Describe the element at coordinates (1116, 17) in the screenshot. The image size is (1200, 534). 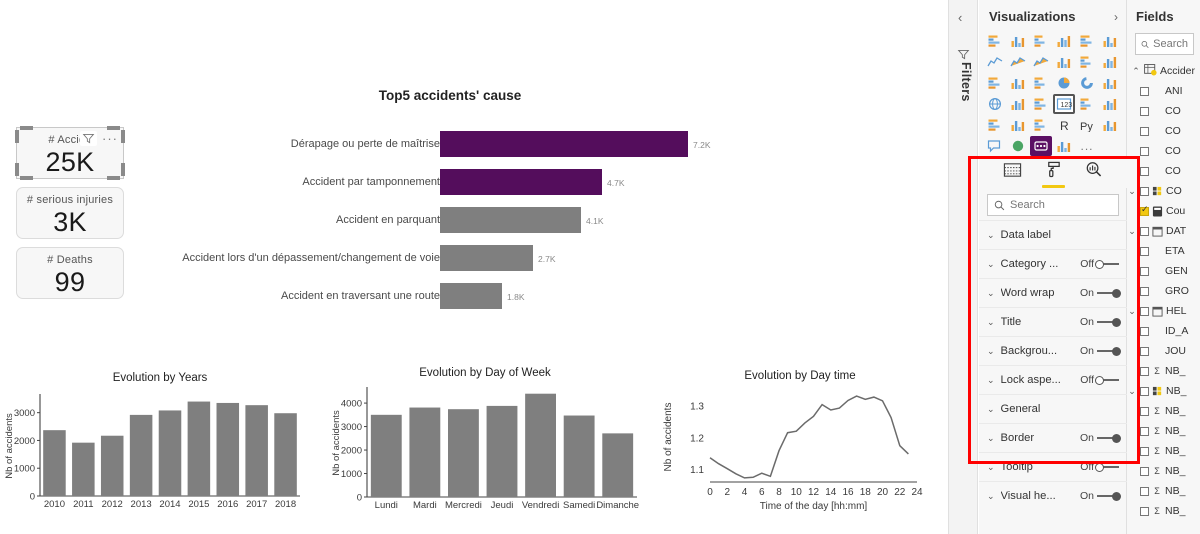
I see `chevron-right-icon: ›` at that location.